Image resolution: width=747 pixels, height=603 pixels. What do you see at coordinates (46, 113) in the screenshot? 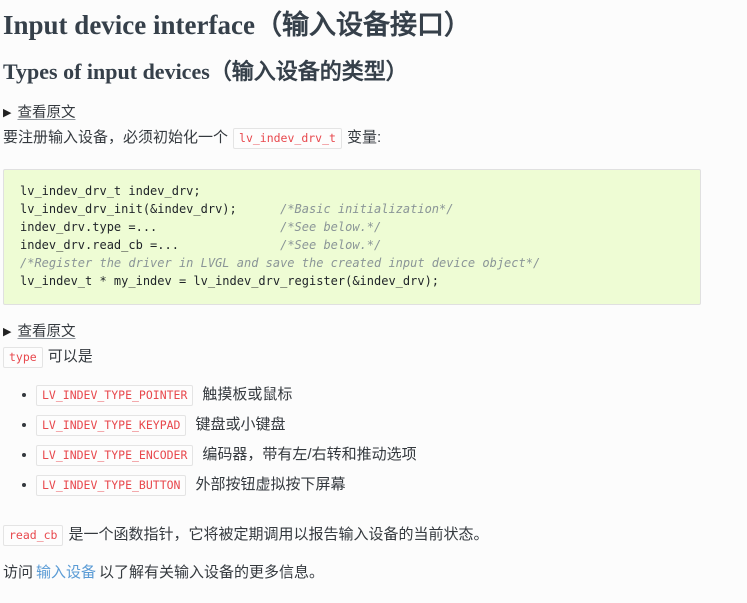
I see `summary-label: 查看原文` at bounding box center [46, 113].